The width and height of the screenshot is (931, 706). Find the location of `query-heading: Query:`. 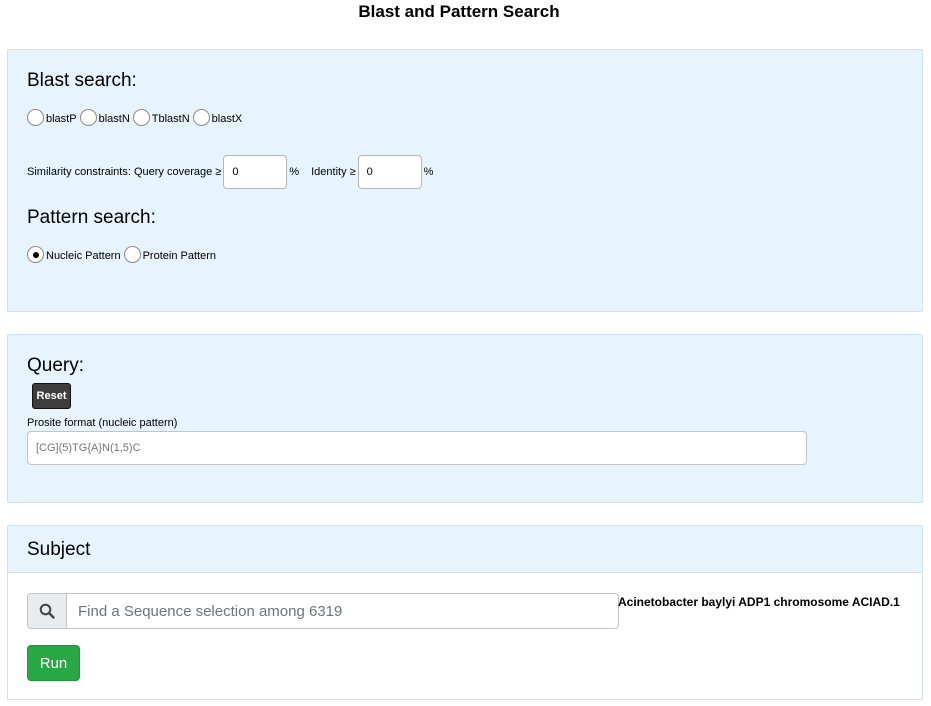

query-heading: Query: is located at coordinates (56, 365).